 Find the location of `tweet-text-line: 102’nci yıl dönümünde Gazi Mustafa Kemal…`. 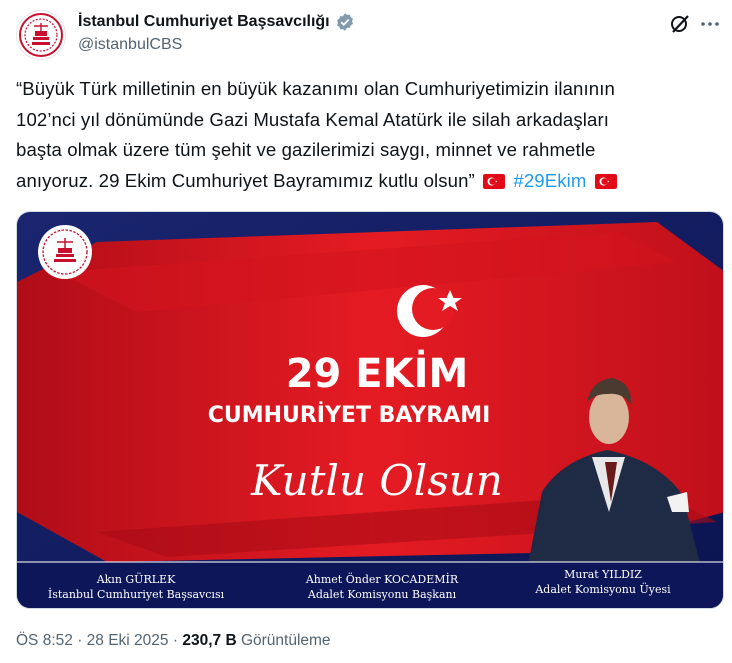

tweet-text-line: 102’nci yıl dönümünde Gazi Mustafa Kemal… is located at coordinates (313, 119).